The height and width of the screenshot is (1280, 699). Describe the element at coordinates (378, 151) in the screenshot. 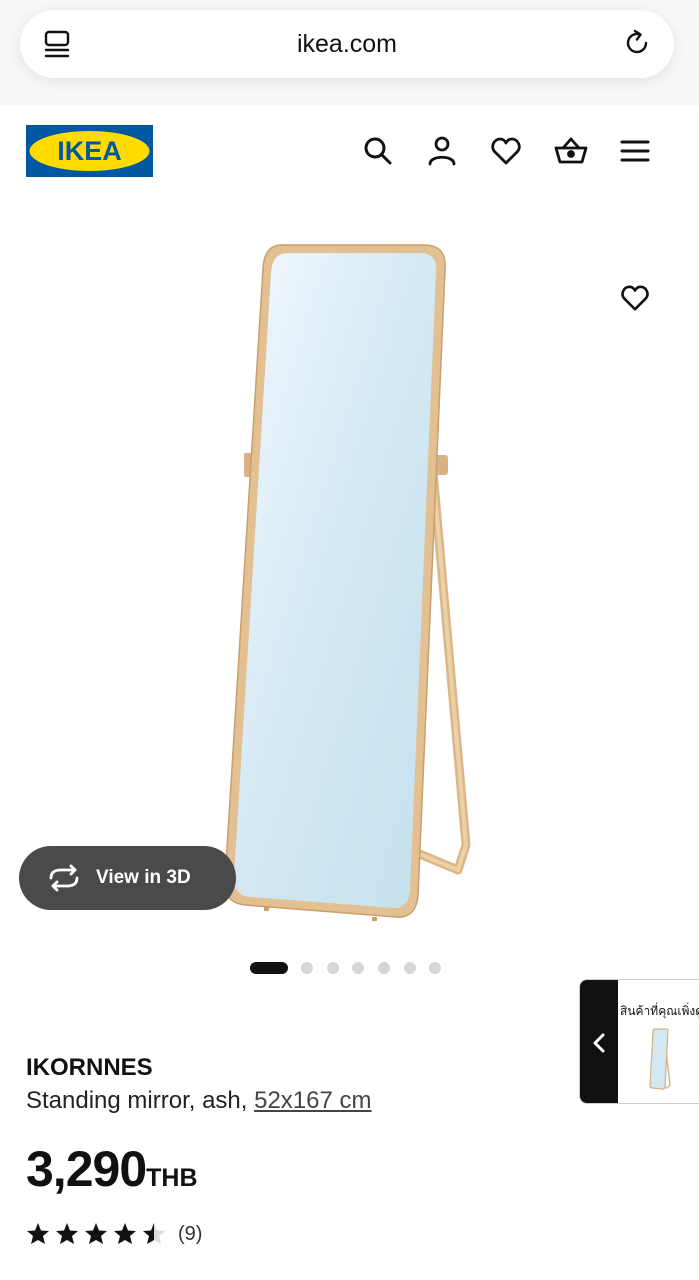

I see `search-icon` at that location.